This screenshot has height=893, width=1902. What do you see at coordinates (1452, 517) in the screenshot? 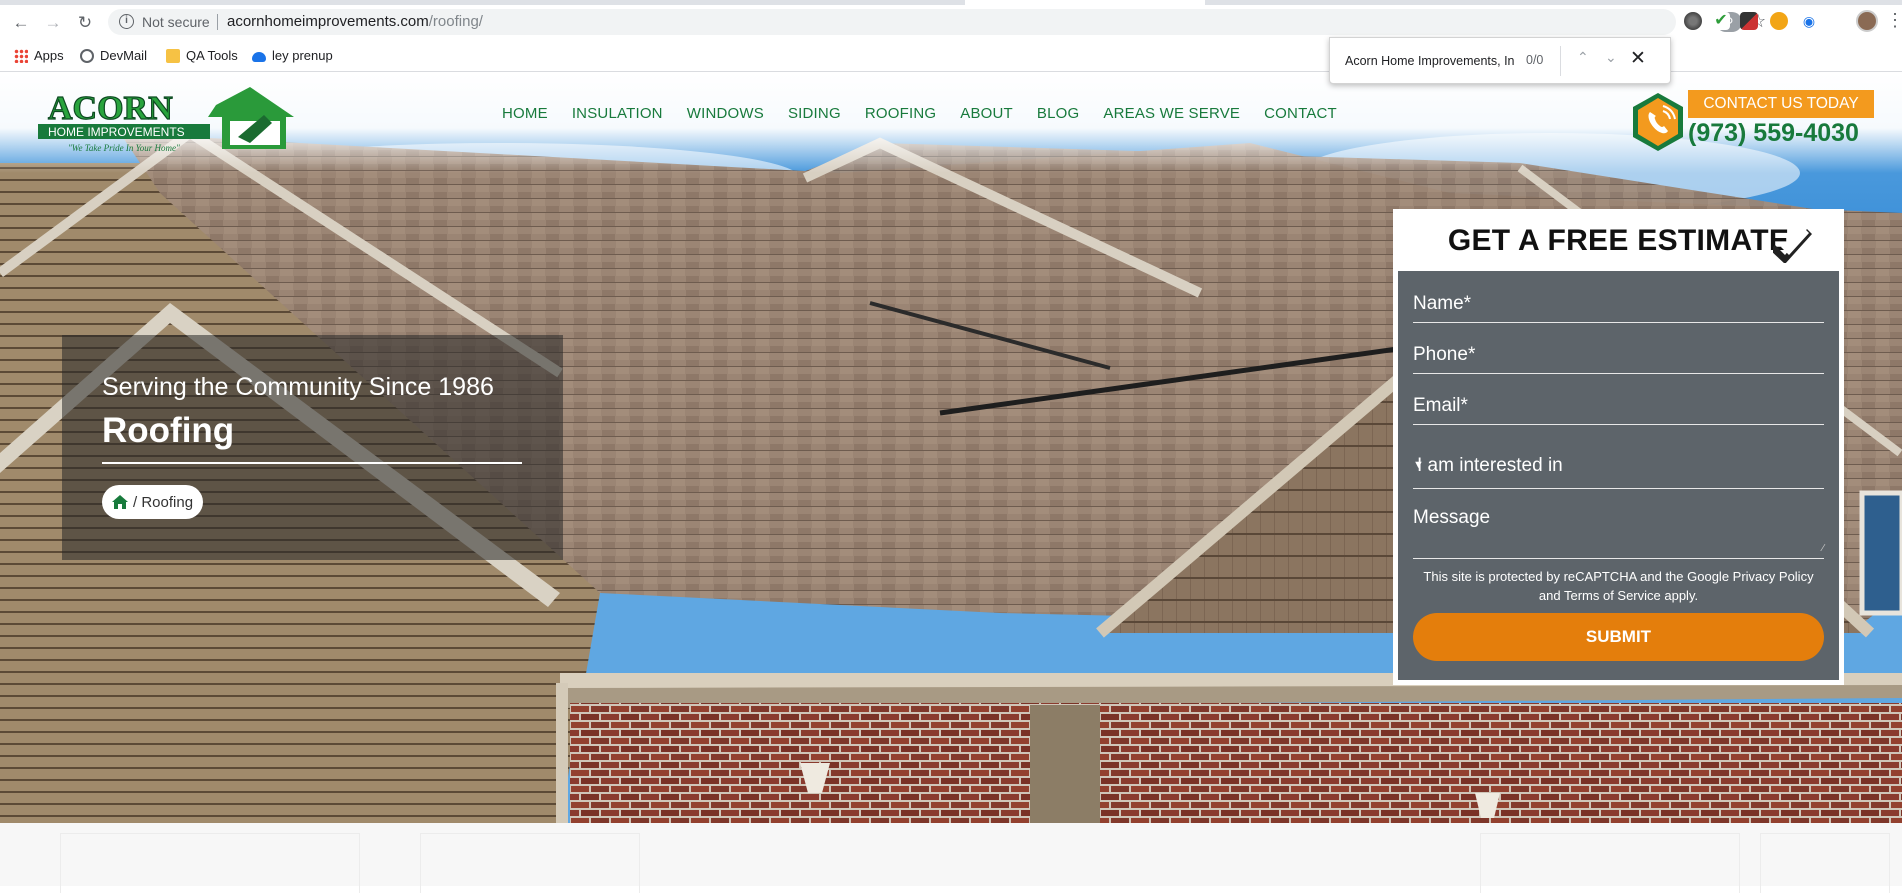
I see `message-placeholder: Message` at bounding box center [1452, 517].